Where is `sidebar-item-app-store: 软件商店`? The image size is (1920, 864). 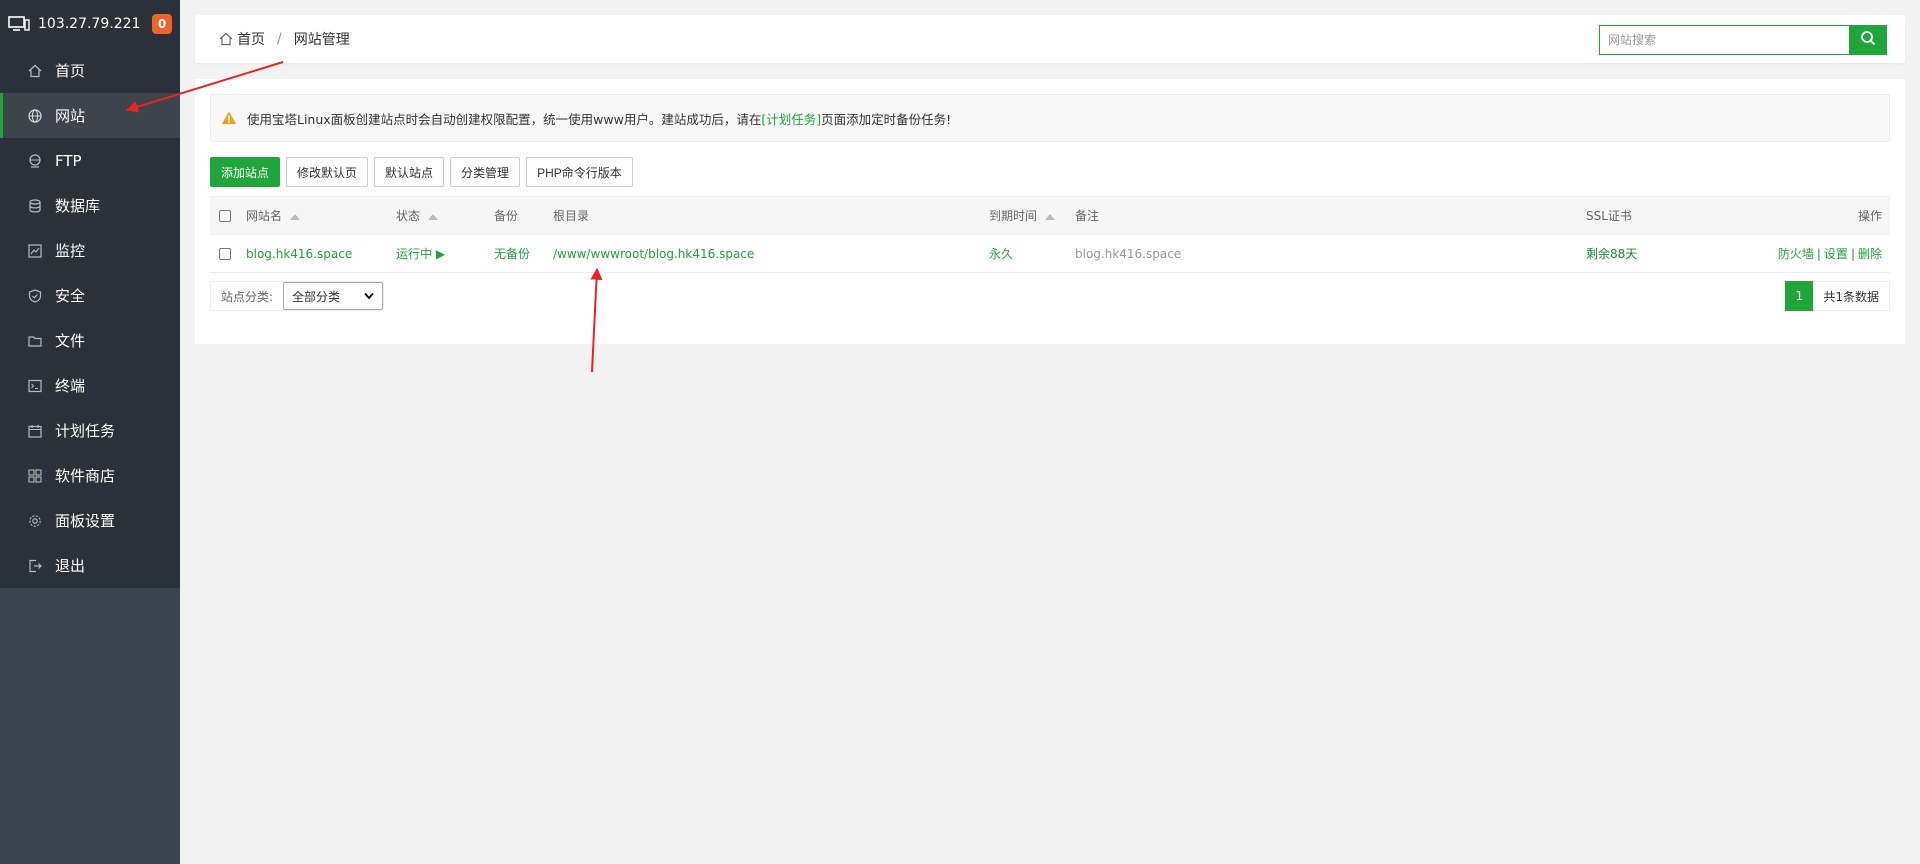 sidebar-item-app-store: 软件商店 is located at coordinates (90, 475).